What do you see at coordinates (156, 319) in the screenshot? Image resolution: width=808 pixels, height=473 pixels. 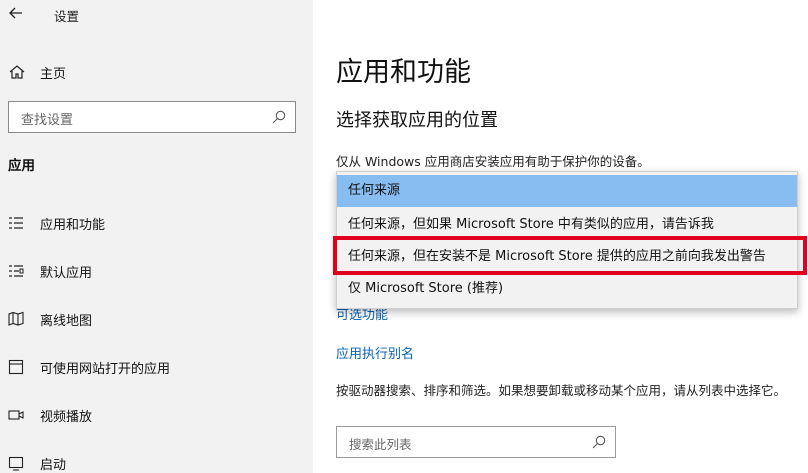 I see `sidebar-item-offline-maps: 离线地图` at bounding box center [156, 319].